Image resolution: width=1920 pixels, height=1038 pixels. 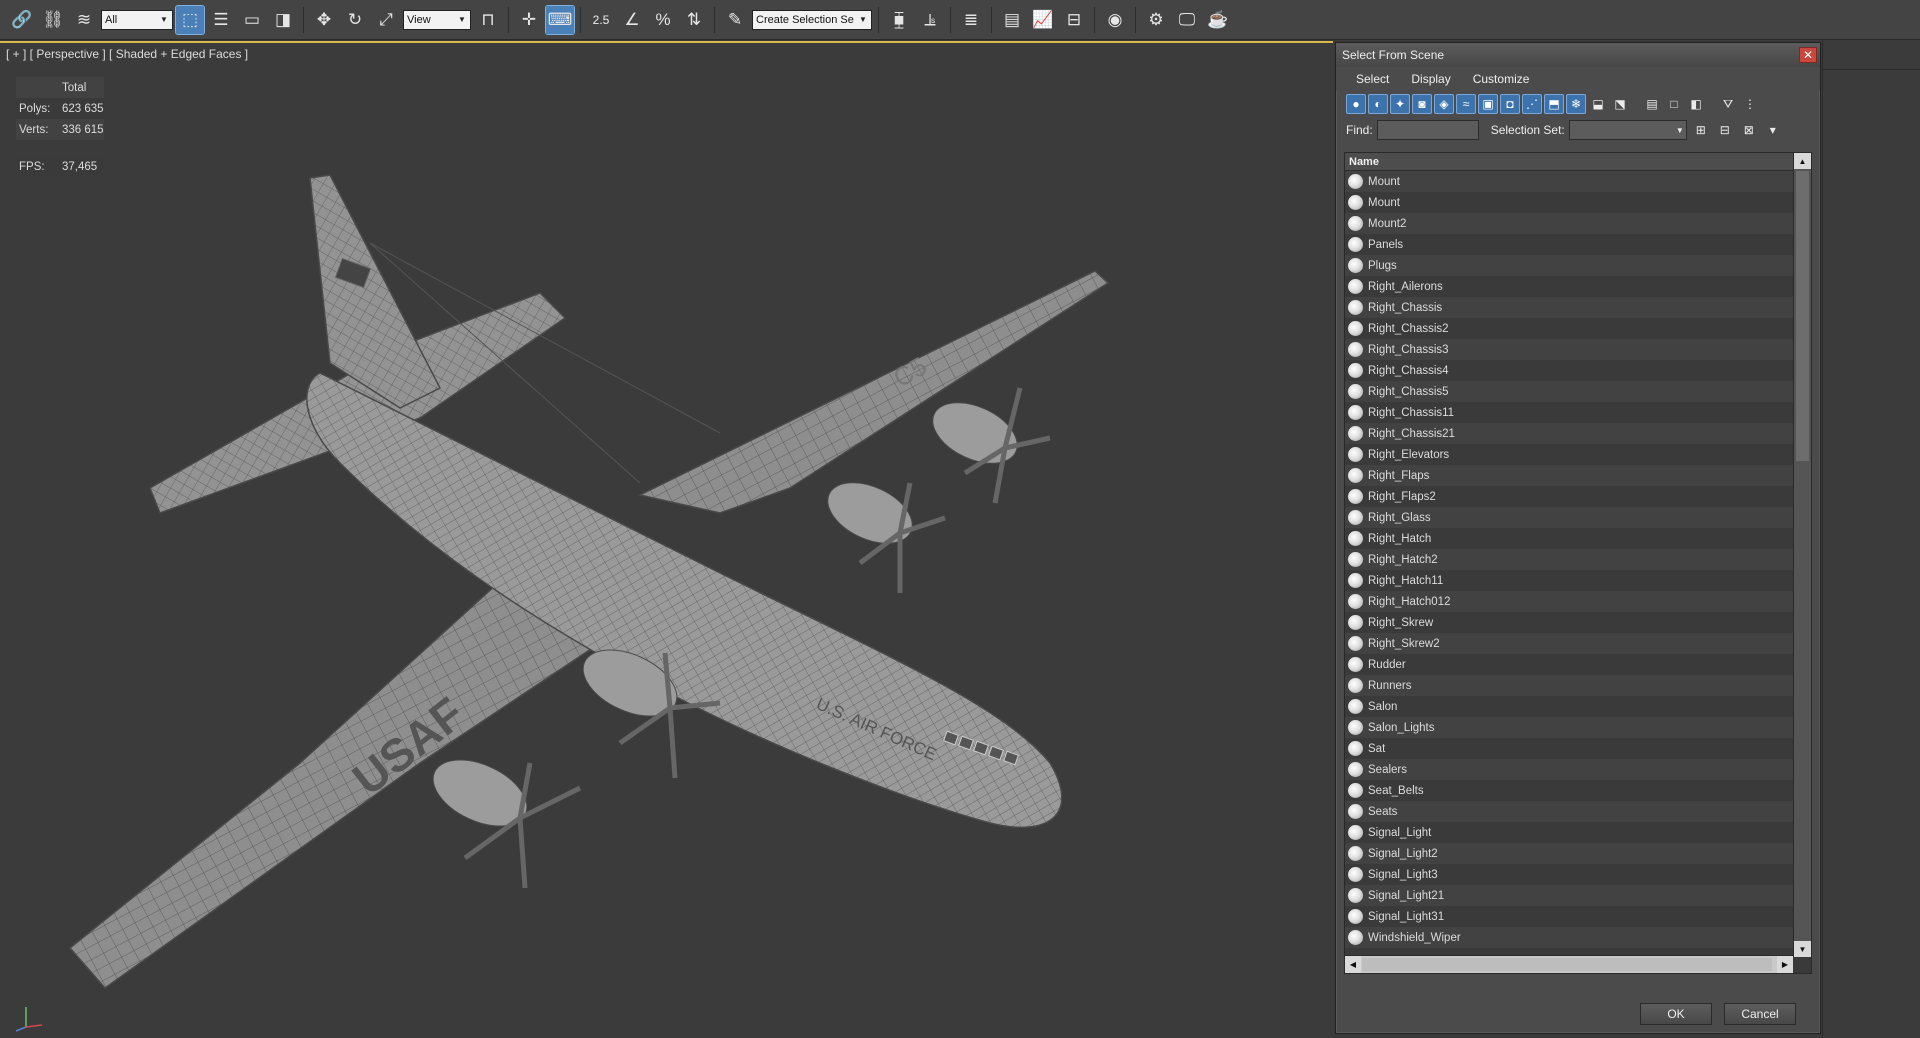 What do you see at coordinates (1356, 104) in the screenshot?
I see `display-geometry-icon: ●` at bounding box center [1356, 104].